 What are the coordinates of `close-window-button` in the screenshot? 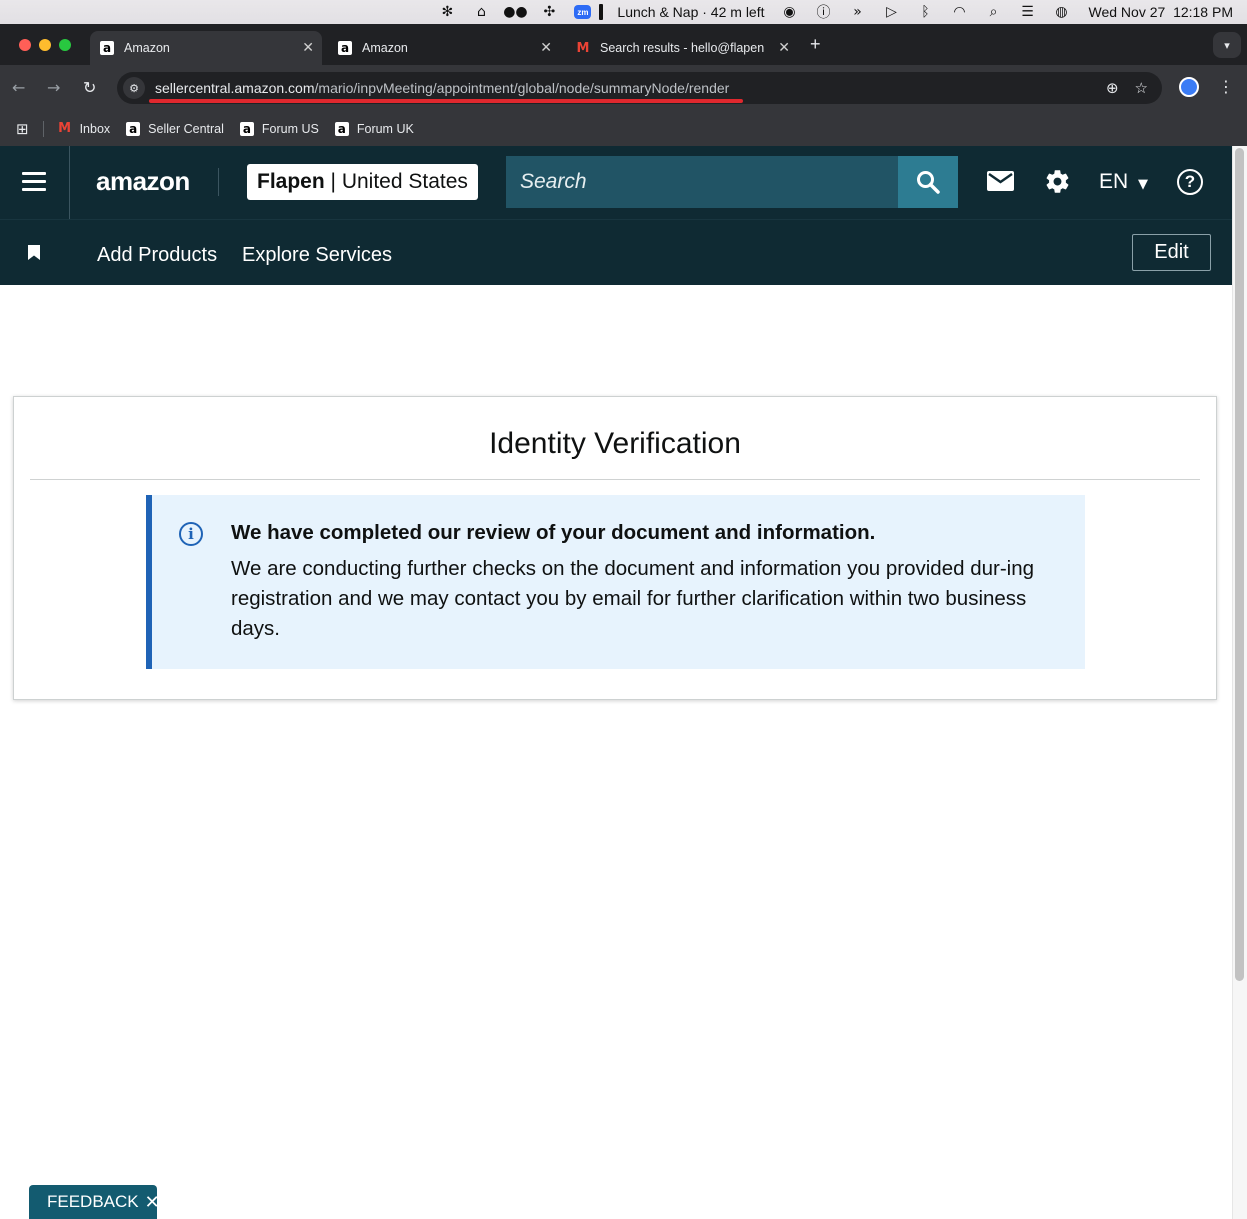 It's located at (25, 45).